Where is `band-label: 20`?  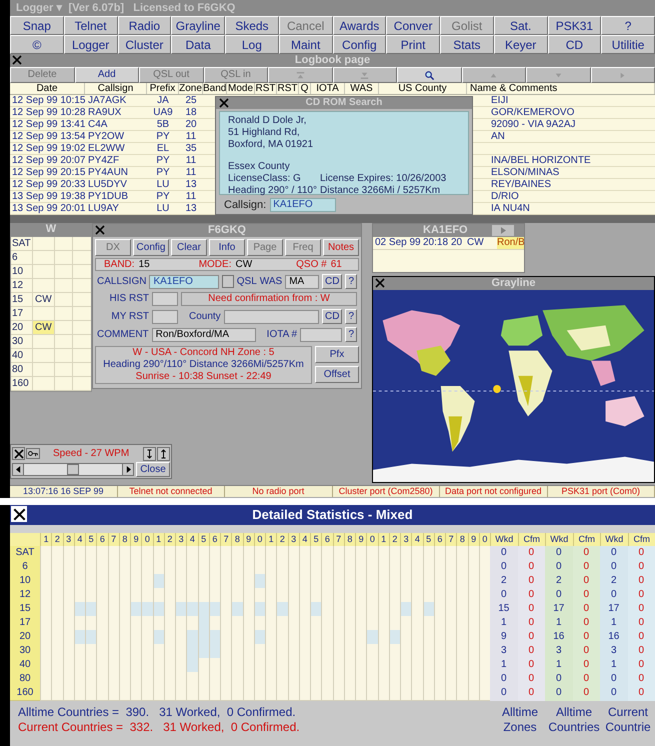 band-label: 20 is located at coordinates (25, 637).